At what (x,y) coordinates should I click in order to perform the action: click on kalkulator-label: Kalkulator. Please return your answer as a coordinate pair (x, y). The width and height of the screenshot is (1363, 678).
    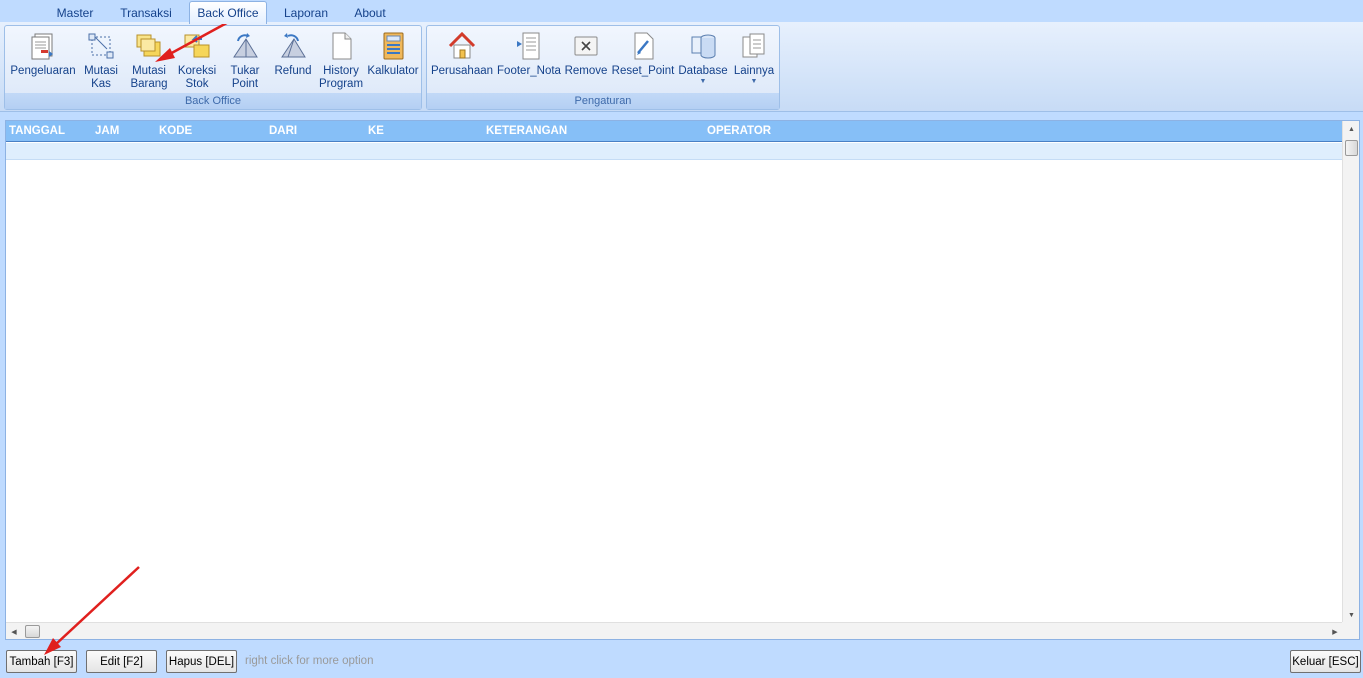
    Looking at the image, I should click on (393, 71).